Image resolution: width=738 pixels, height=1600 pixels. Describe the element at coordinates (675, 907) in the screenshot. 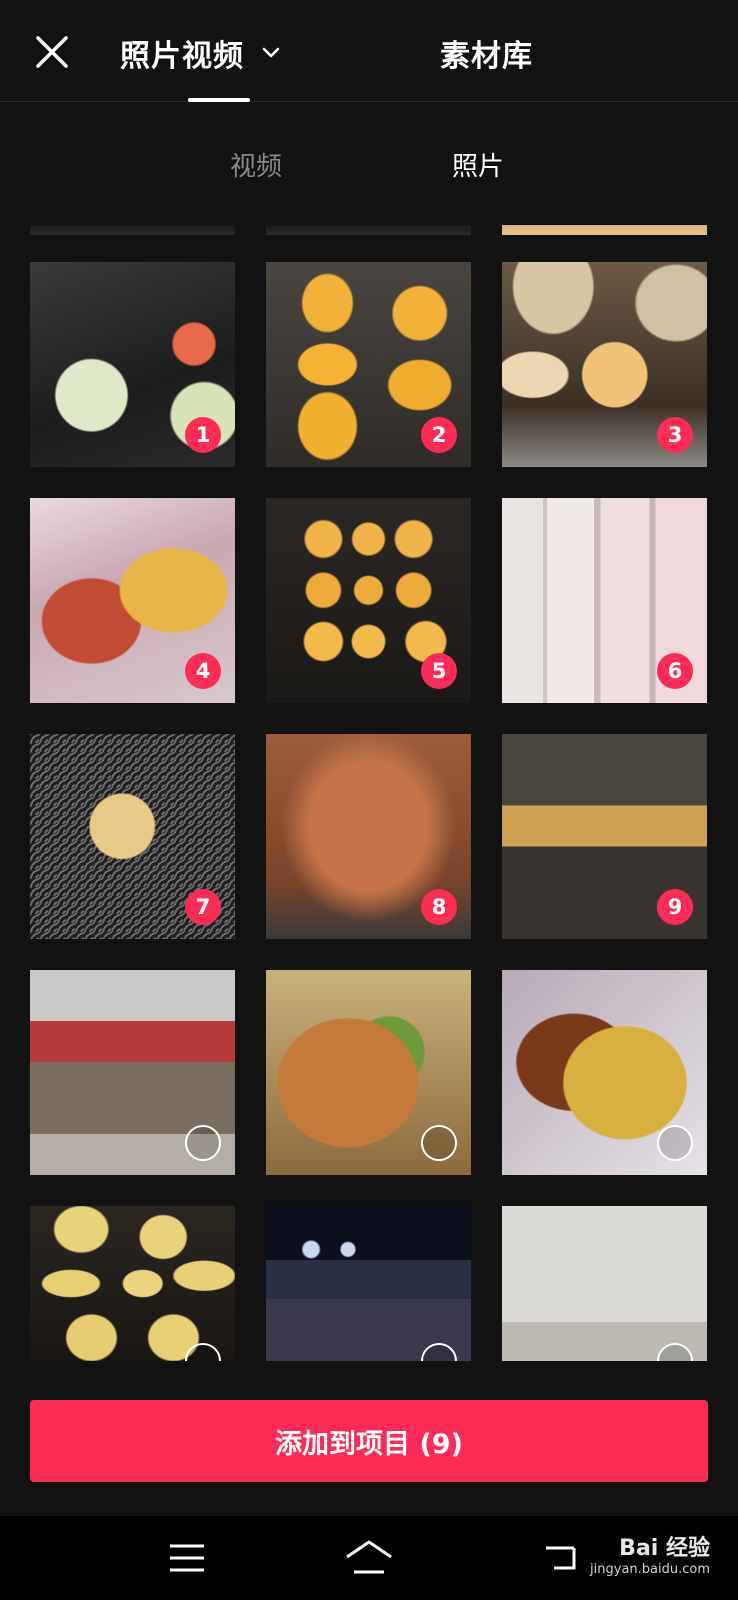

I see `selection-order-badge: 9` at that location.